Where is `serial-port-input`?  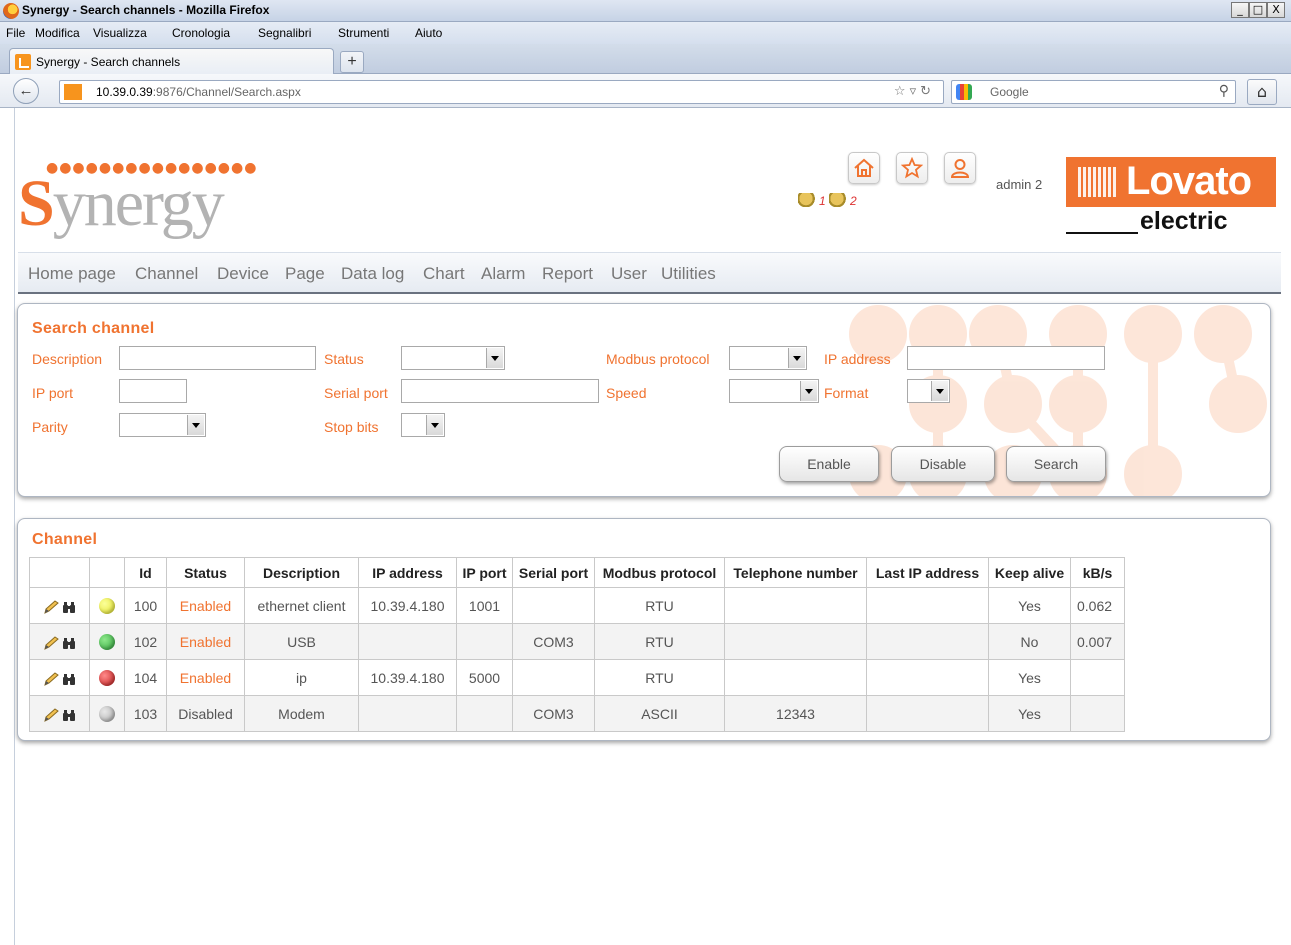
serial-port-input is located at coordinates (500, 391).